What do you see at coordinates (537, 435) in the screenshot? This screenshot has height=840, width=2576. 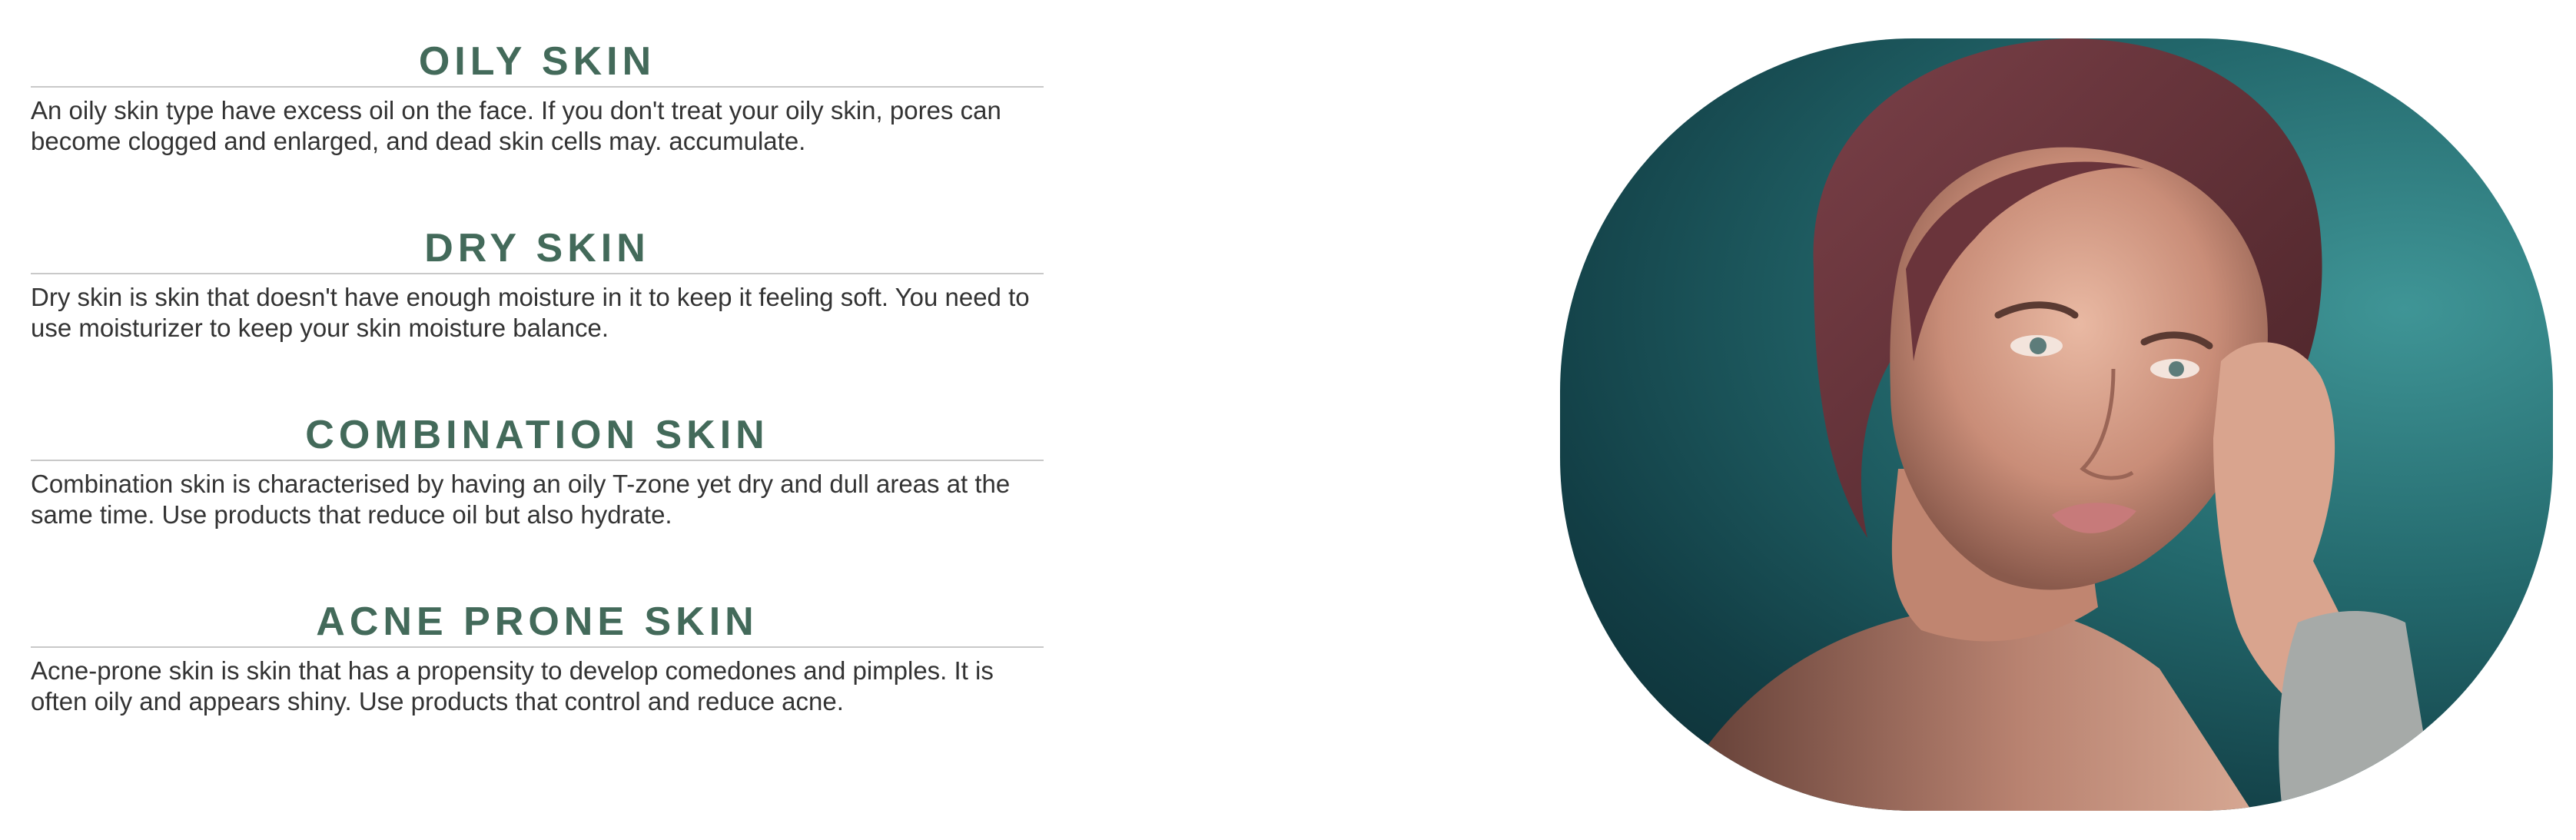 I see `skin-type-title: COMBINATION SKIN` at bounding box center [537, 435].